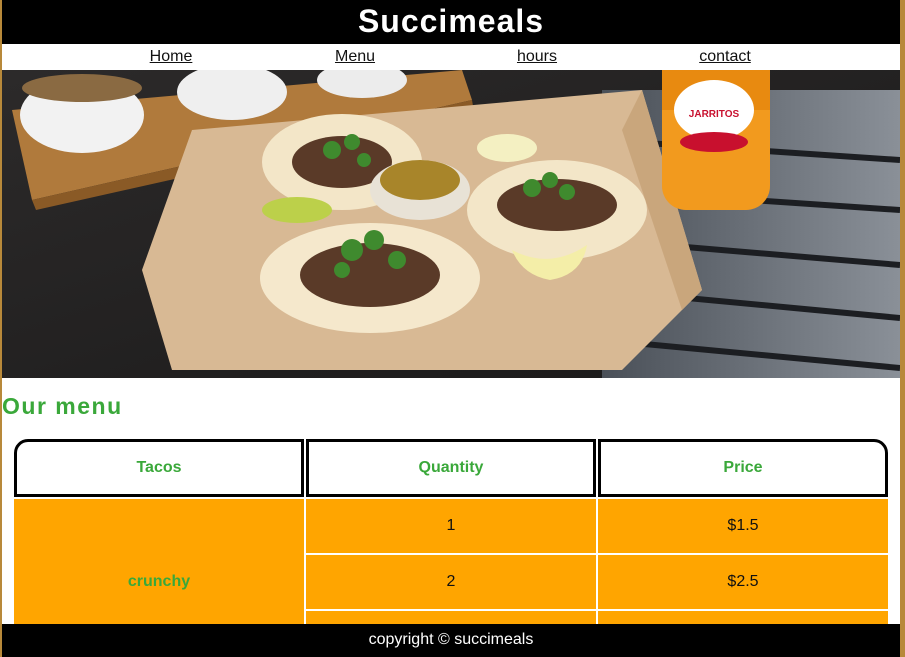 The image size is (905, 657). What do you see at coordinates (714, 114) in the screenshot?
I see `bottle-label: JARRITOS` at bounding box center [714, 114].